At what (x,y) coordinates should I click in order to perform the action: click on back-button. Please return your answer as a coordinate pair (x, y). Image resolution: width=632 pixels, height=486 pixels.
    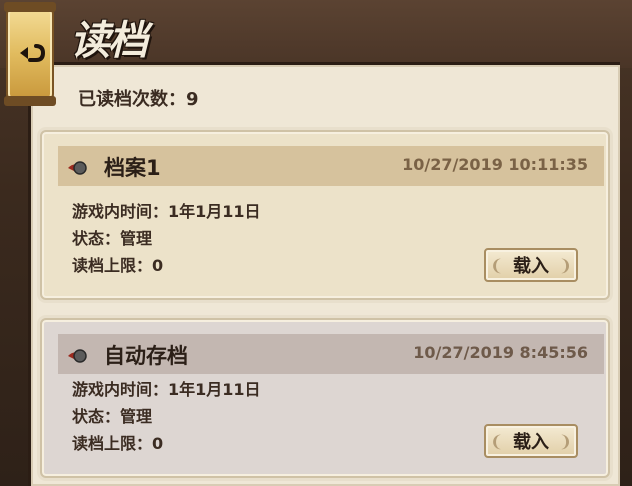
    Looking at the image, I should click on (30, 54).